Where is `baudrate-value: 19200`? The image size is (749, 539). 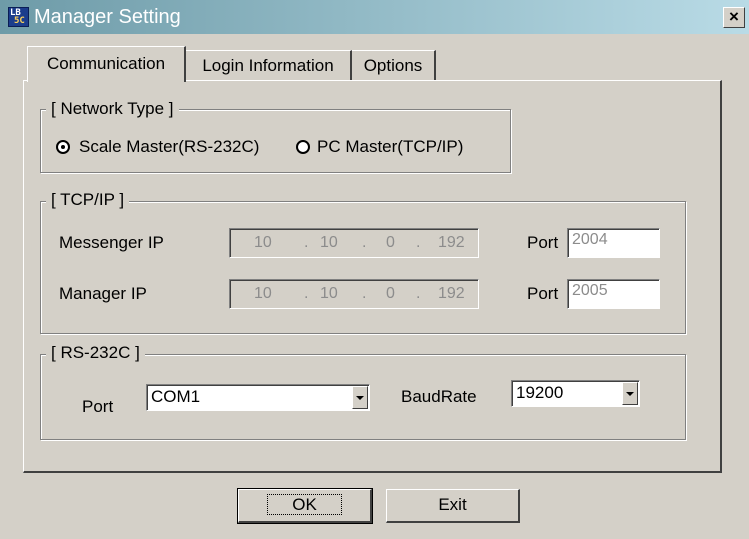 baudrate-value: 19200 is located at coordinates (540, 392).